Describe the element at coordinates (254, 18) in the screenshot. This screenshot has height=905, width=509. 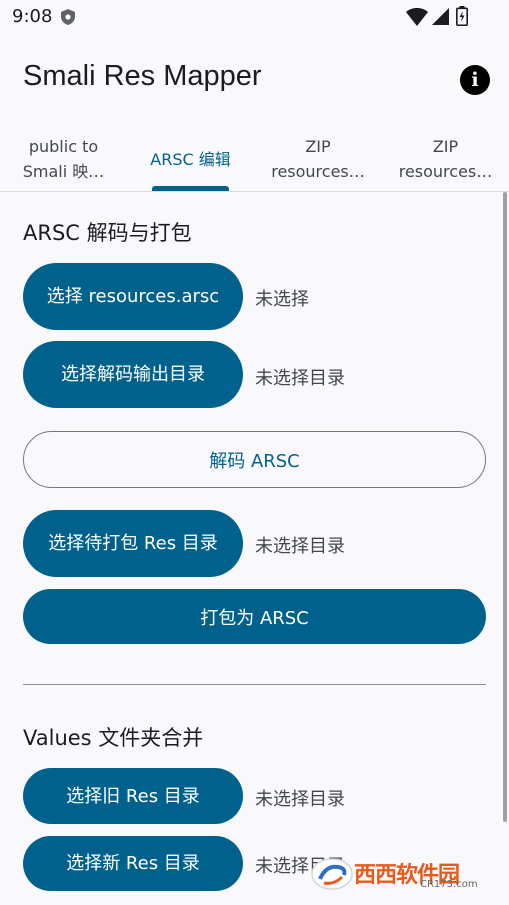
I see `status-bar: 9:08` at that location.